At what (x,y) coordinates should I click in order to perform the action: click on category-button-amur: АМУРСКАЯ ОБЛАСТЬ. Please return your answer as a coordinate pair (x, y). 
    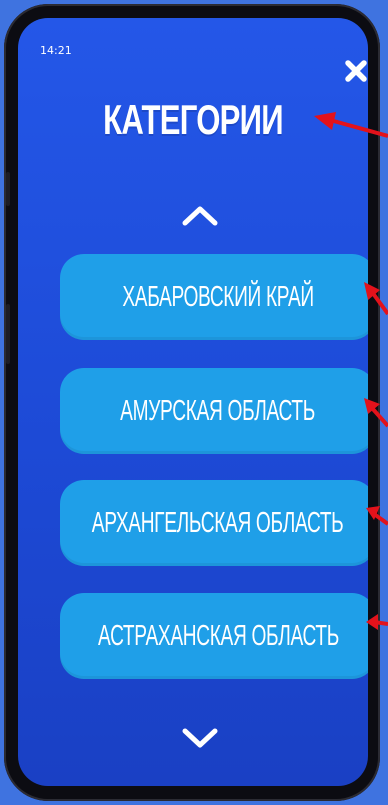
    Looking at the image, I should click on (214, 411).